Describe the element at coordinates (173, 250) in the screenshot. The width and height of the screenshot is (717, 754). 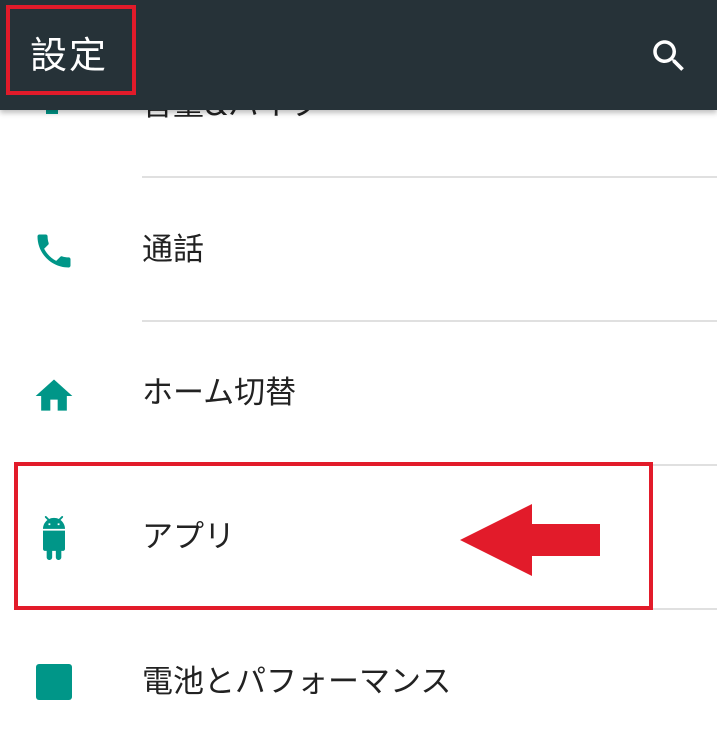
I see `settings-item-label: 通話` at that location.